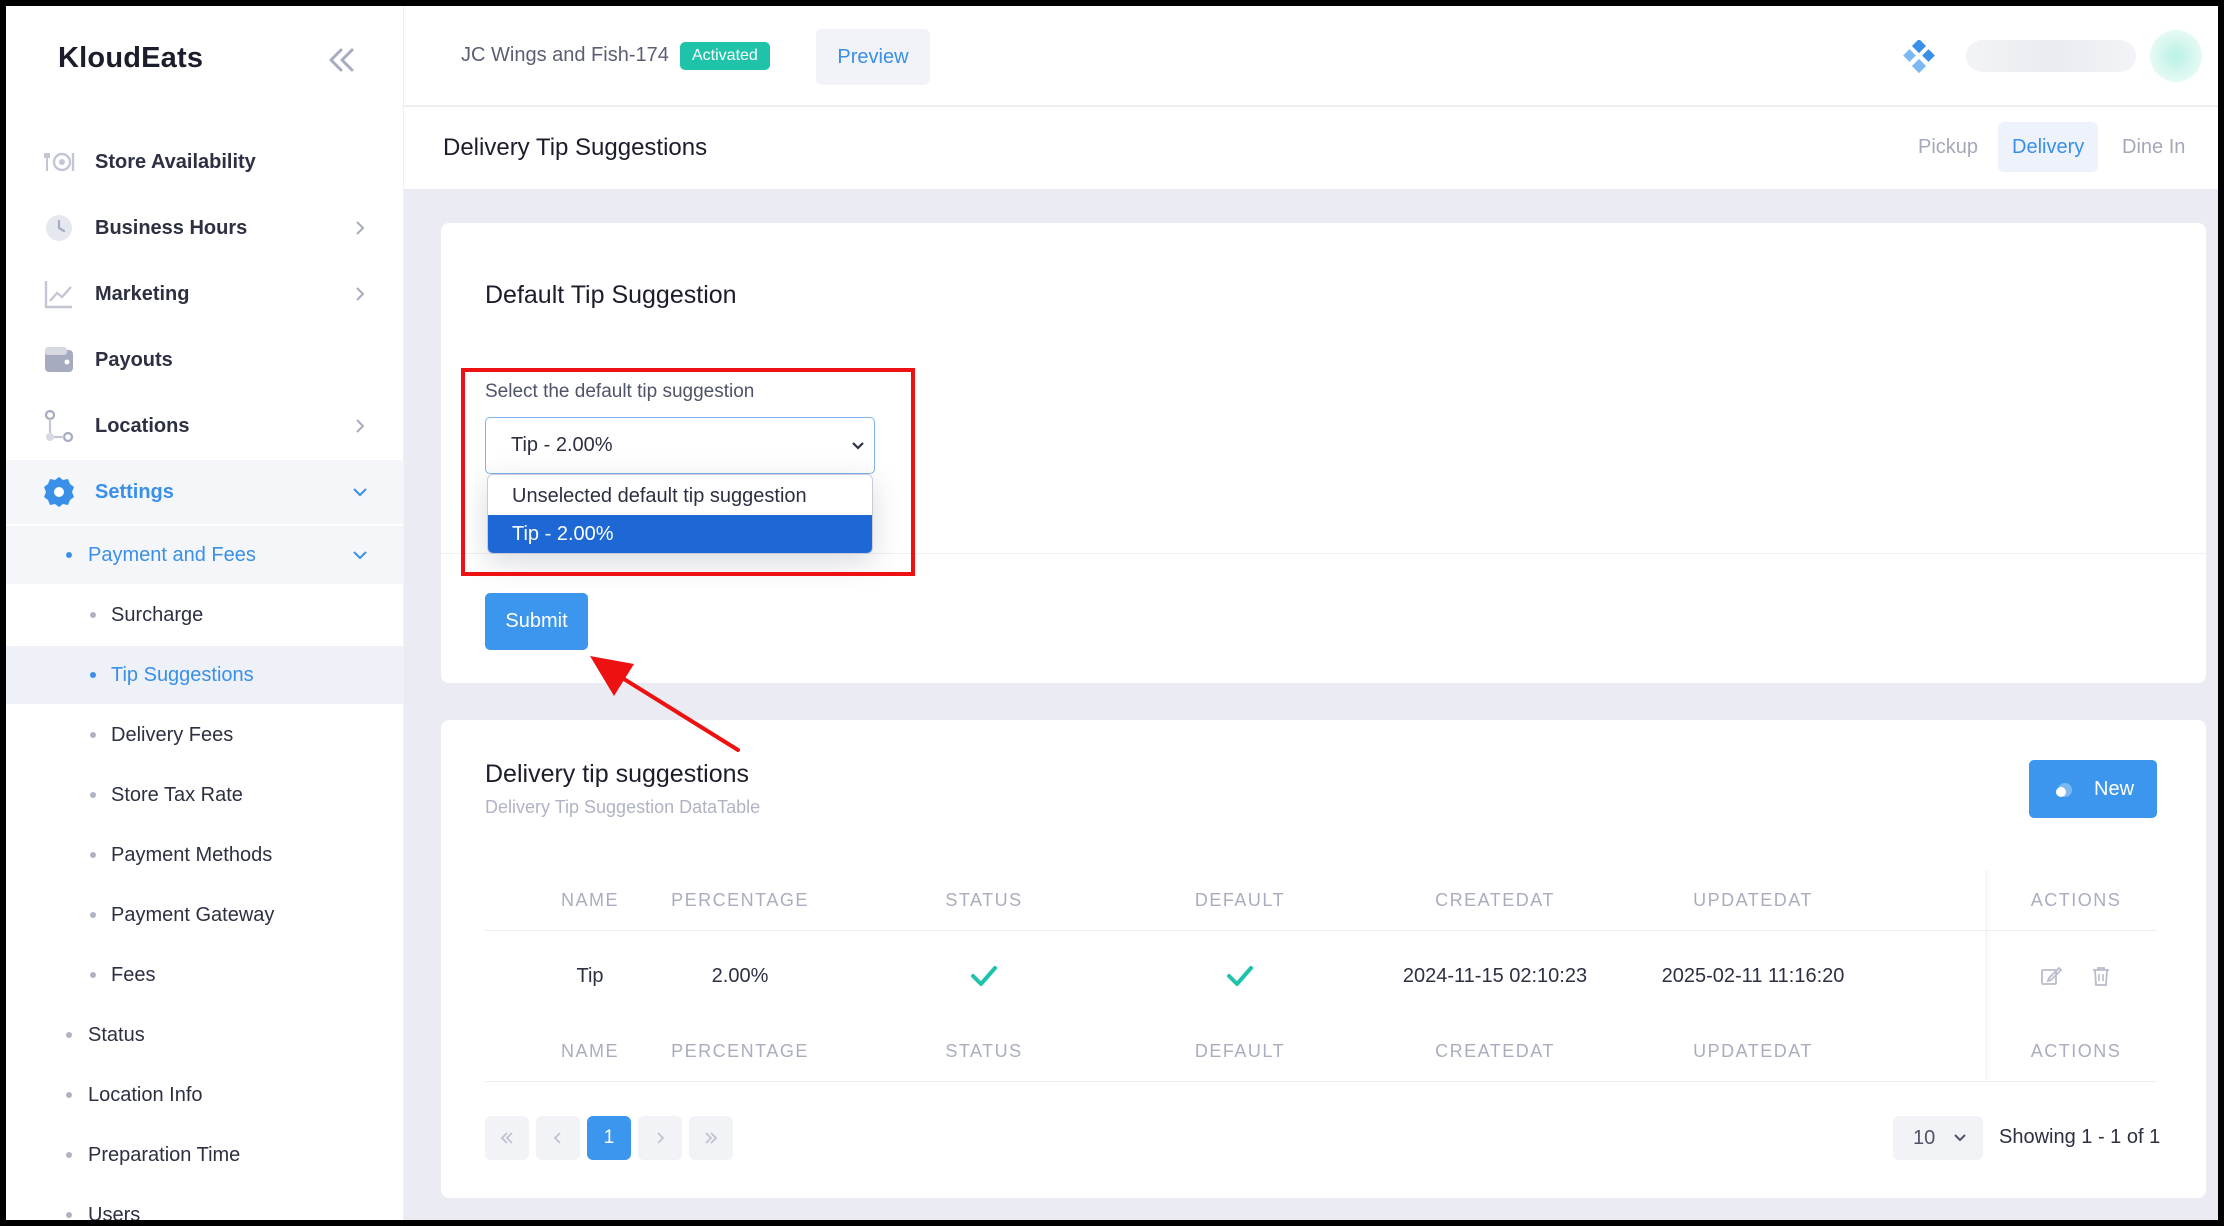 The image size is (2224, 1226). What do you see at coordinates (2101, 976) in the screenshot?
I see `trash-icon` at bounding box center [2101, 976].